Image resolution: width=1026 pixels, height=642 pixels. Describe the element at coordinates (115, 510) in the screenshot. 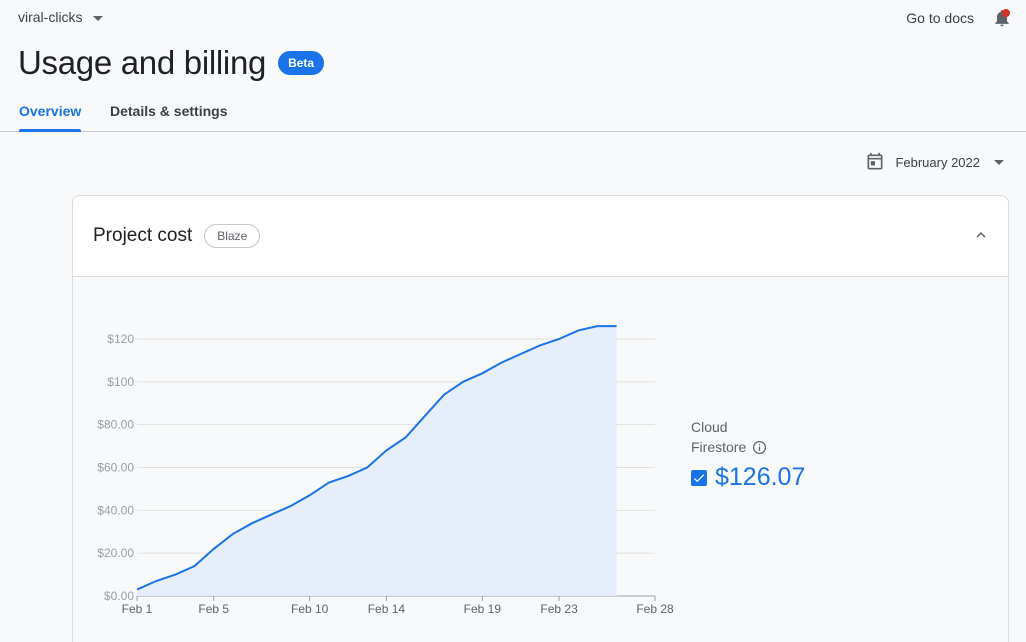

I see `y-tick-label: $40.00` at that location.